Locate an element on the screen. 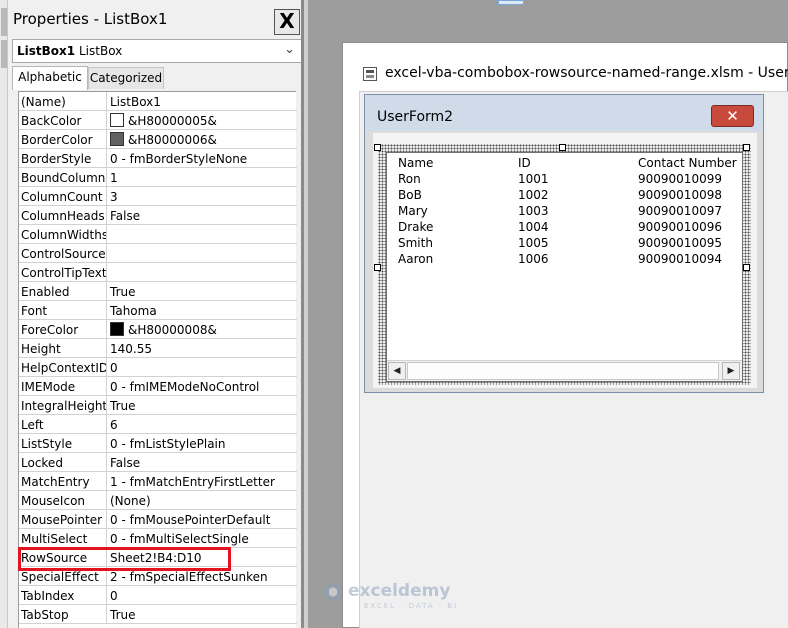 This screenshot has width=788, height=628. property-row: Locked False is located at coordinates (158, 462).